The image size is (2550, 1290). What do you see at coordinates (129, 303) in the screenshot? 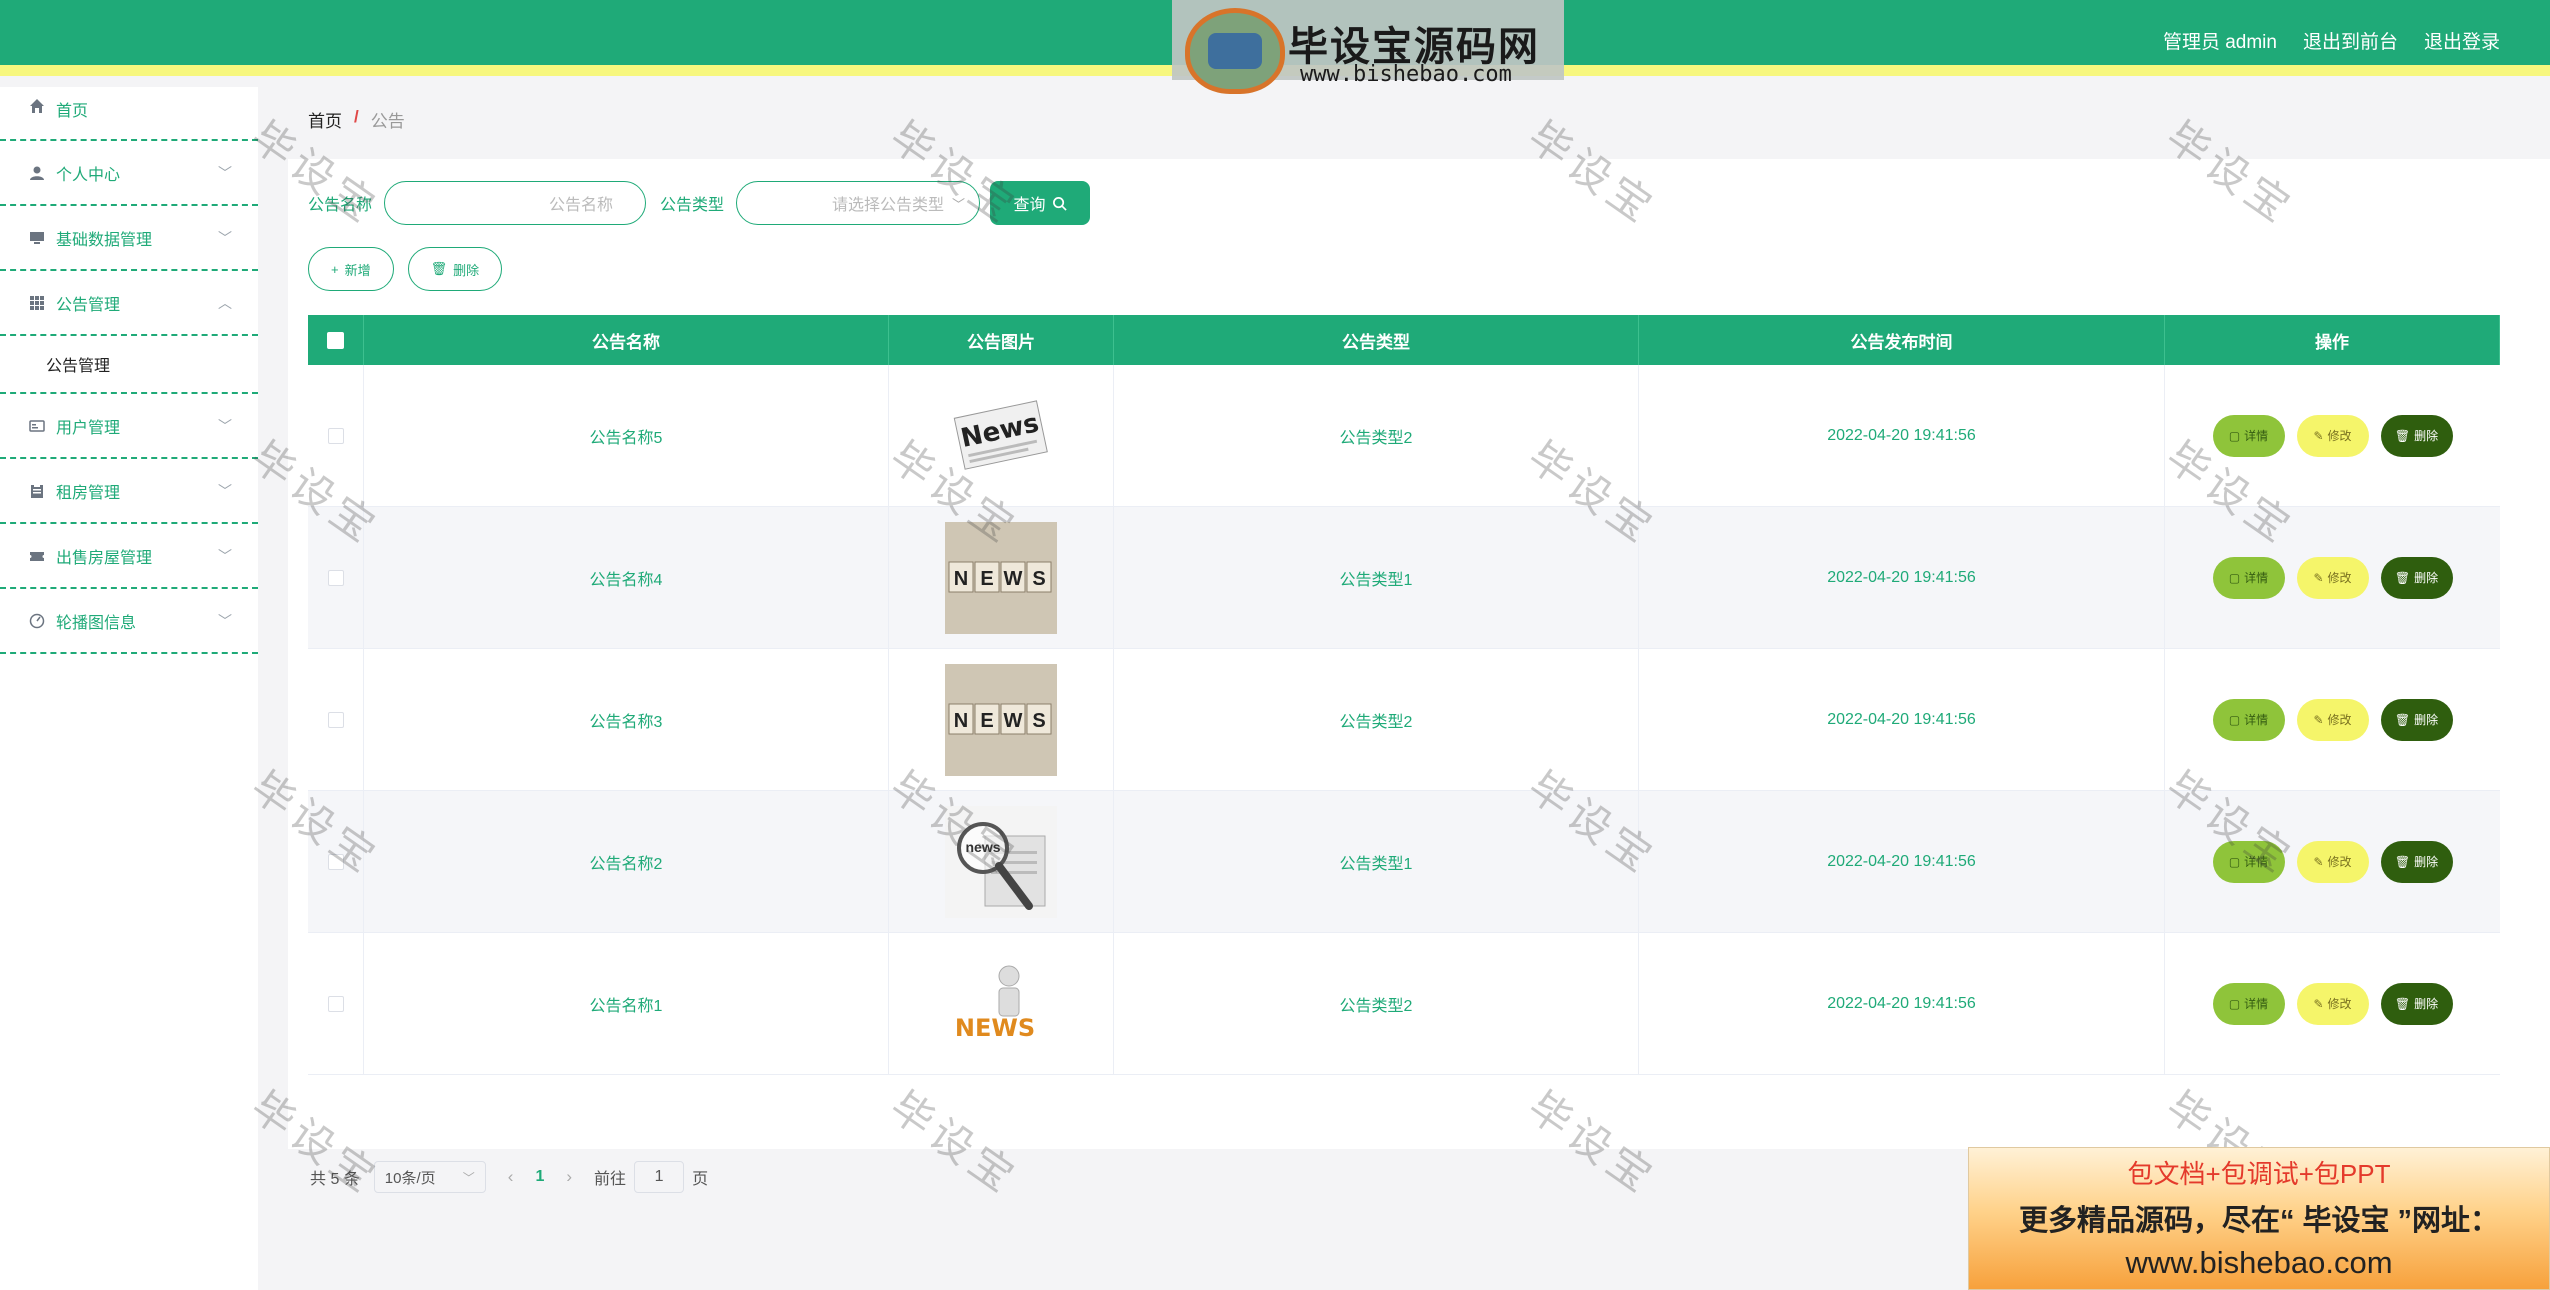
I see `sidebar-item-notice-management: 公告管理 ︿` at bounding box center [129, 303].